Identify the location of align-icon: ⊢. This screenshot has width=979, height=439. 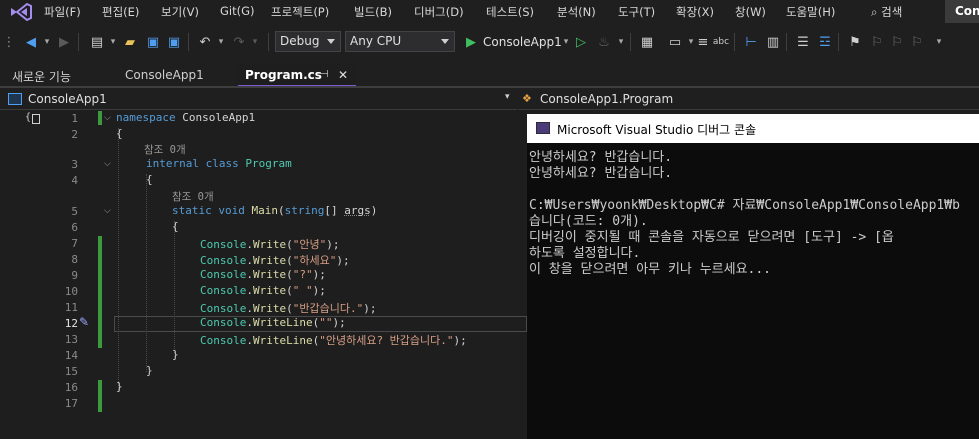
(751, 42).